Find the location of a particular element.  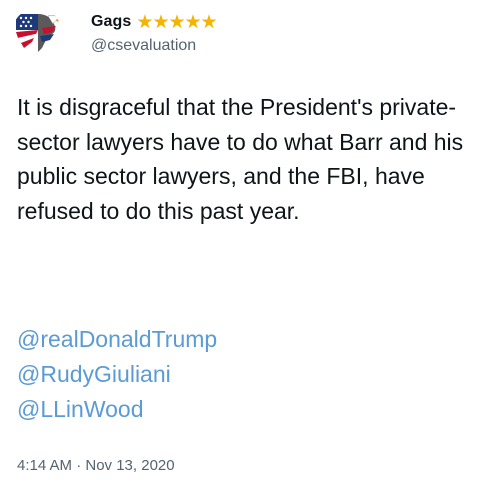

american-flag-eagle-icon is located at coordinates (38, 33).